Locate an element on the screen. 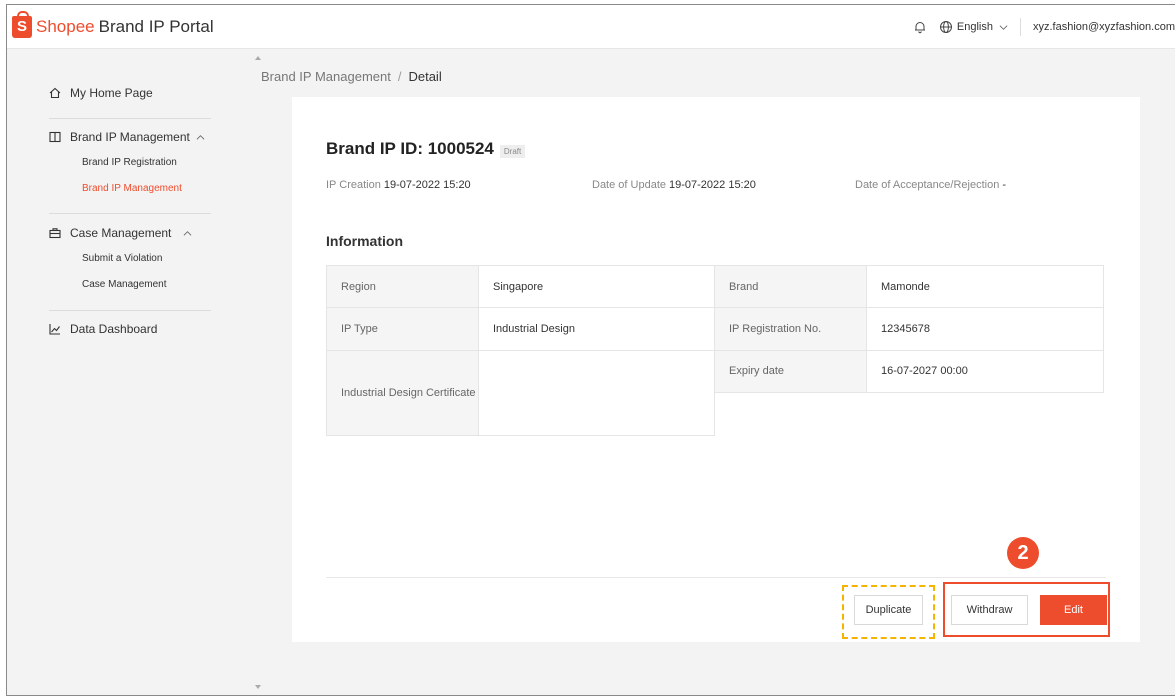 Image resolution: width=1175 pixels, height=697 pixels. expiry-label: Expiry date is located at coordinates (790, 371).